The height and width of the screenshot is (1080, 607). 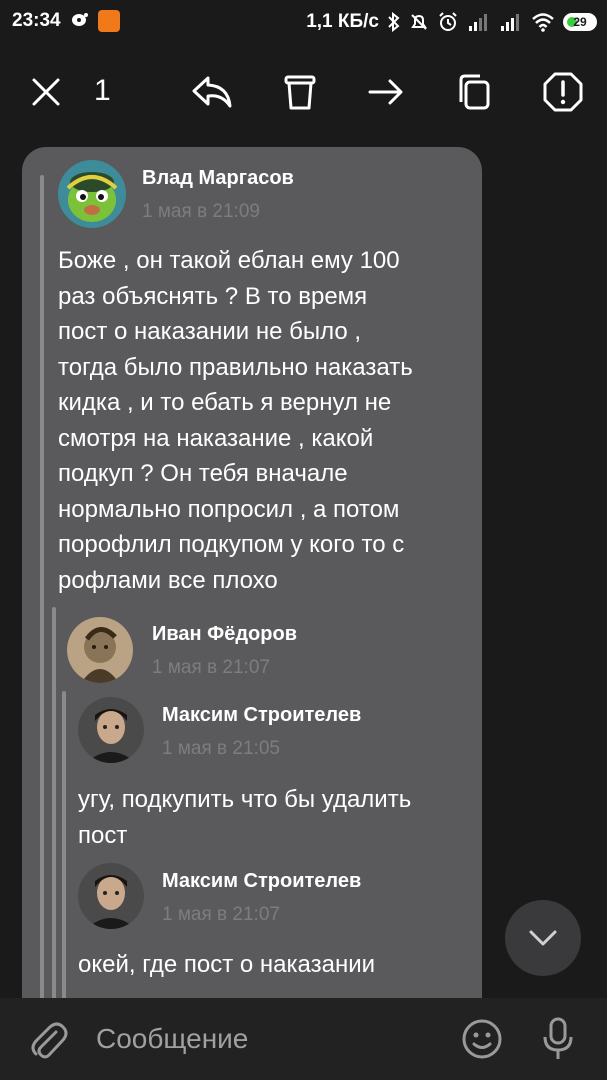 What do you see at coordinates (42, 611) in the screenshot?
I see `quote-line` at bounding box center [42, 611].